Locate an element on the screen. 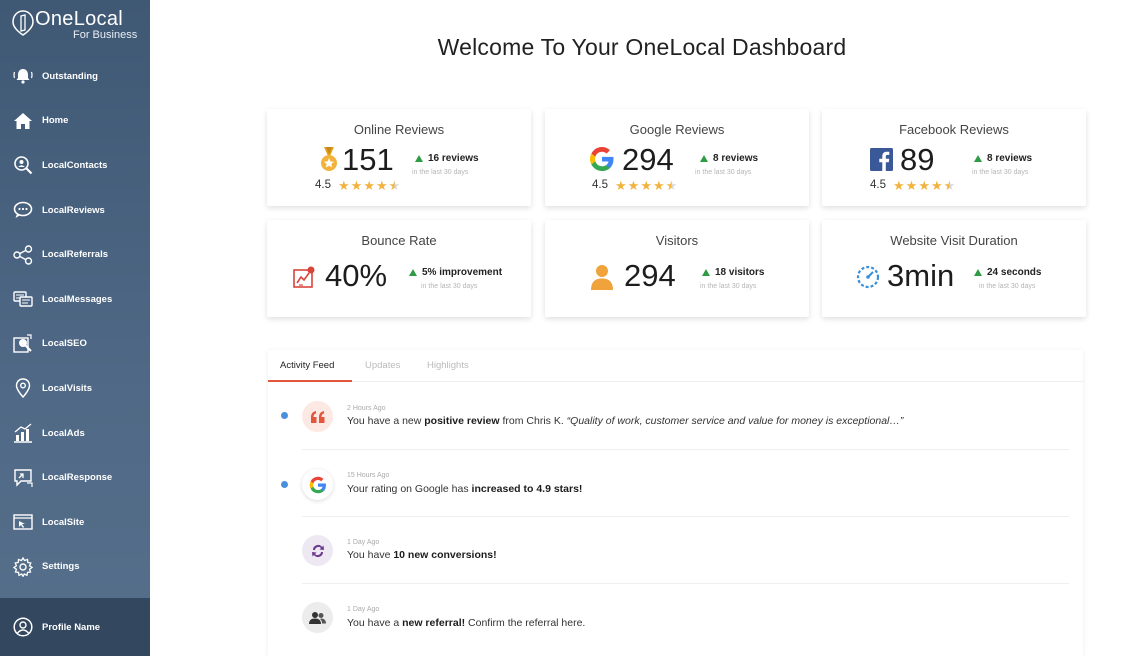 Image resolution: width=1134 pixels, height=656 pixels. card-title: Visitors is located at coordinates (677, 240).